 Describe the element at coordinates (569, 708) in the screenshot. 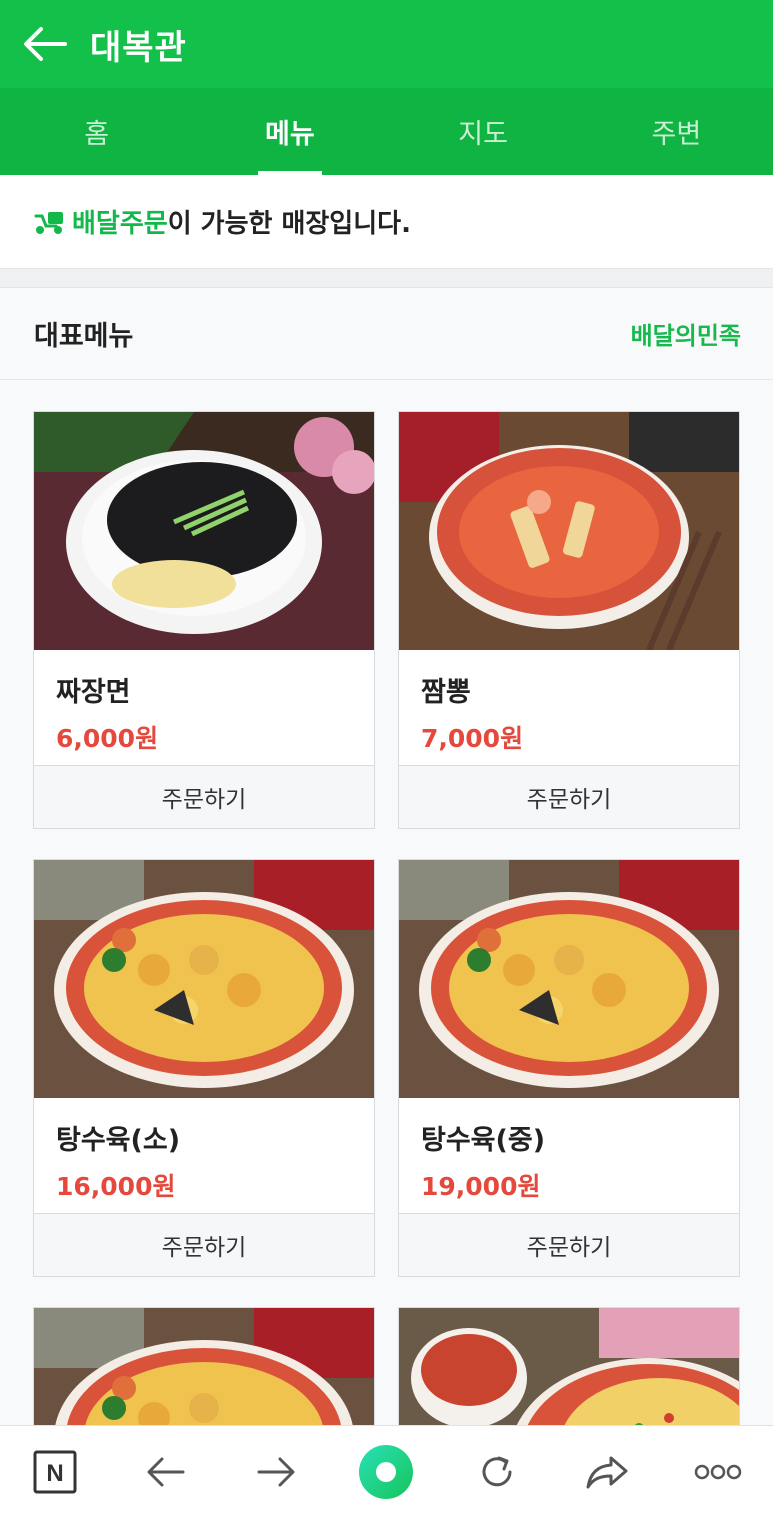

I see `menu-card-info: 짬뽕 7,000원` at that location.